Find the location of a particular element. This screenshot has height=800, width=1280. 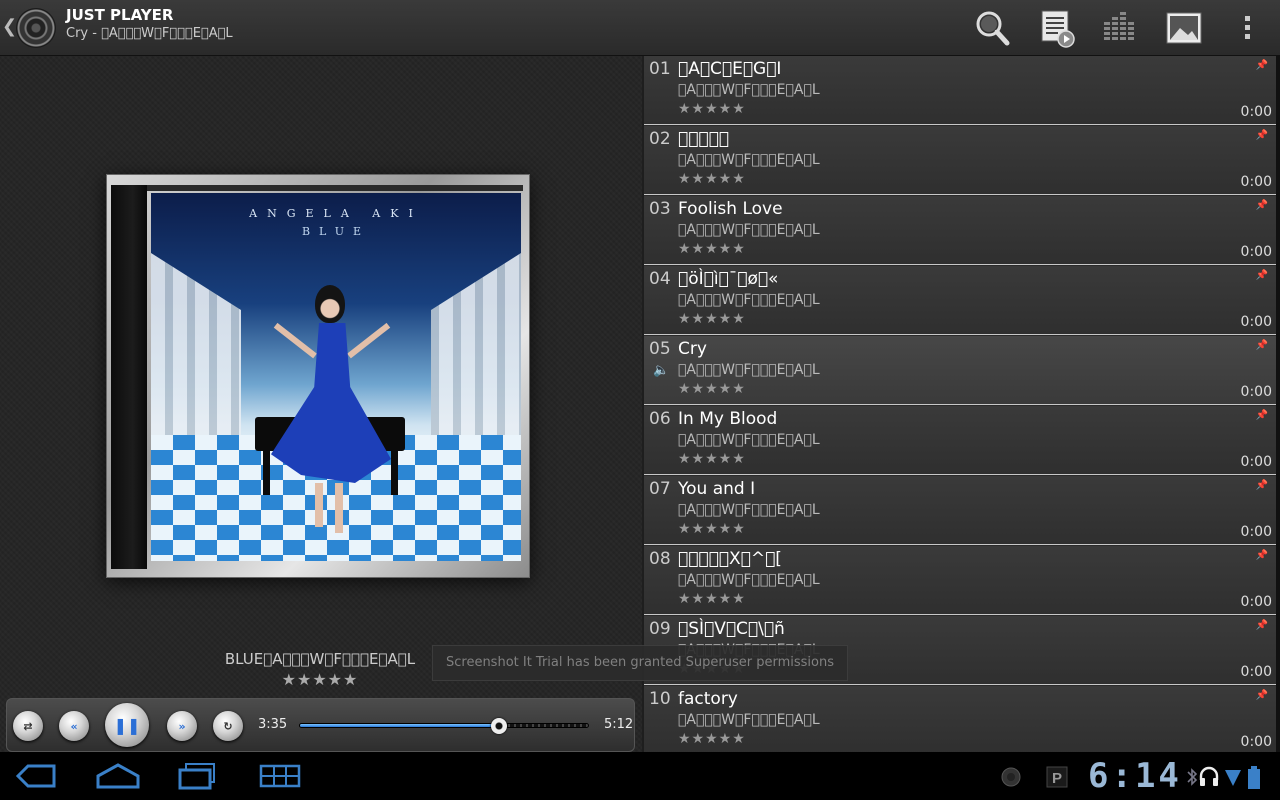

seek-bar is located at coordinates (444, 726).